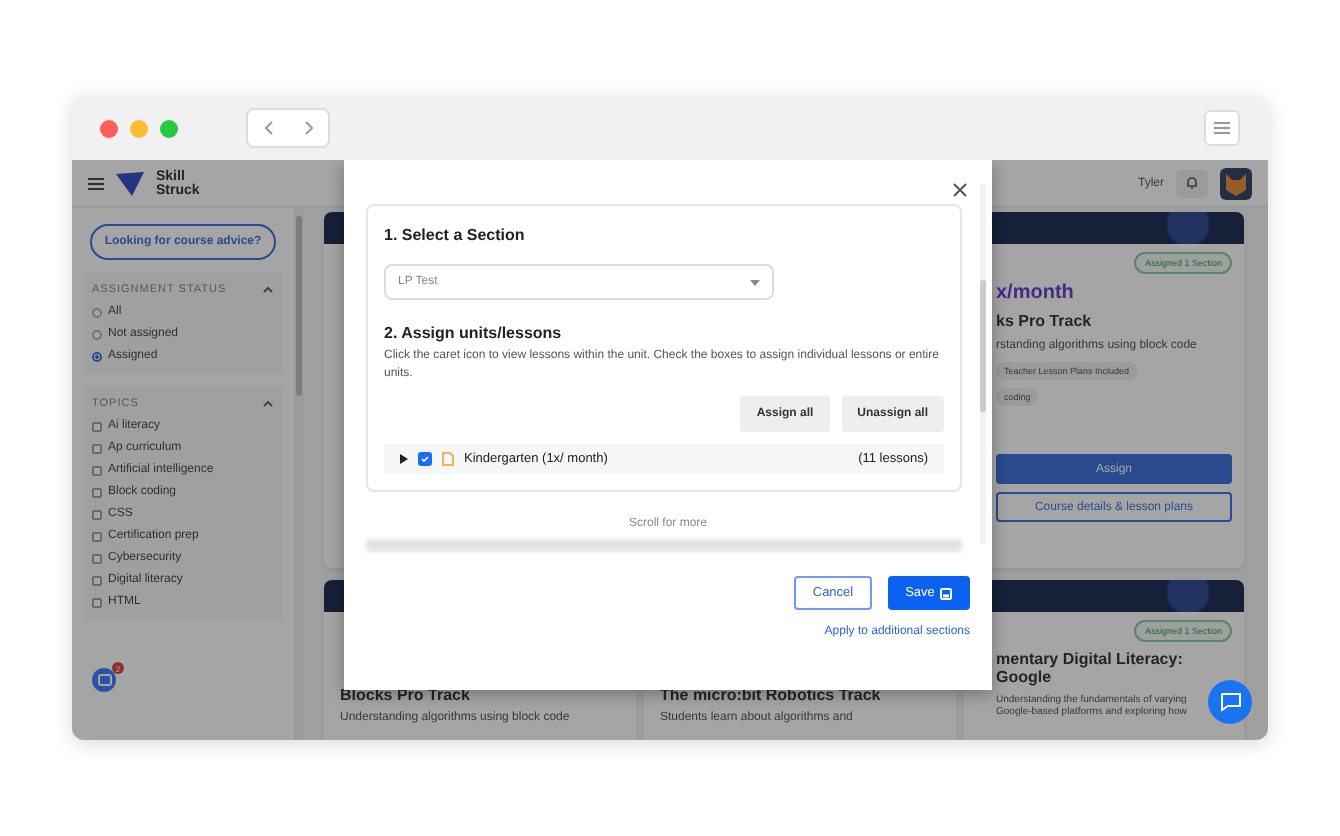  What do you see at coordinates (169, 128) in the screenshot?
I see `maximize-window-icon` at bounding box center [169, 128].